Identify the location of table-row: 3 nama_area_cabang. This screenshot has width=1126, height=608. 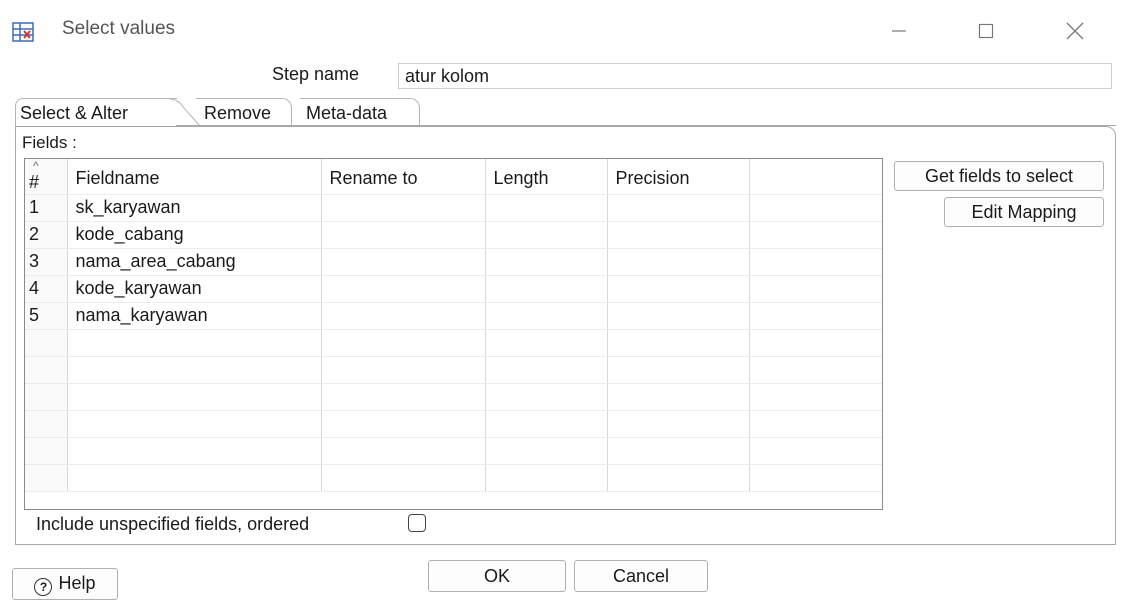
(453, 262).